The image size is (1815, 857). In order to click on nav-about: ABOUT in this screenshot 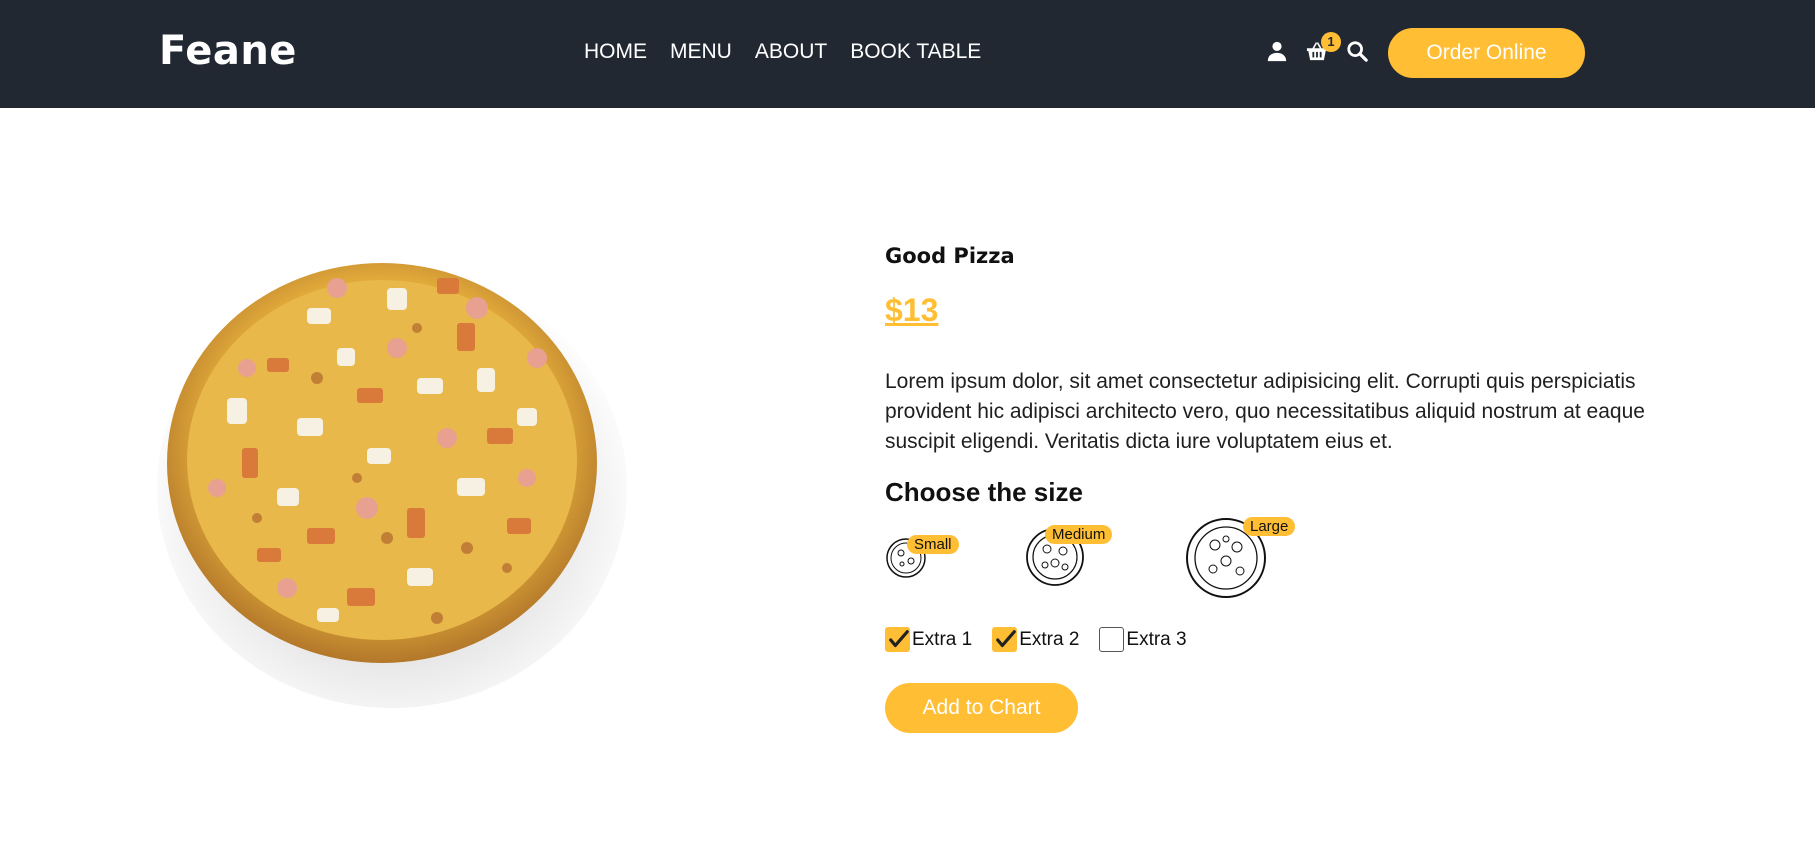, I will do `click(791, 52)`.